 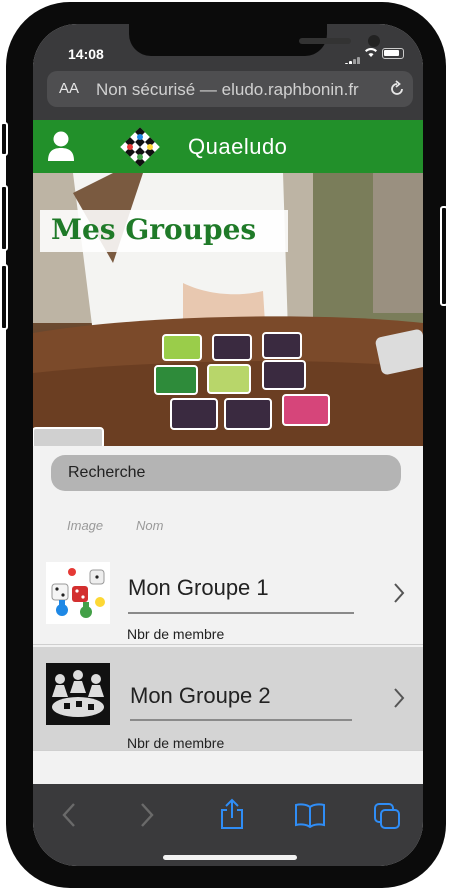 What do you see at coordinates (254, 40) in the screenshot?
I see `notch` at bounding box center [254, 40].